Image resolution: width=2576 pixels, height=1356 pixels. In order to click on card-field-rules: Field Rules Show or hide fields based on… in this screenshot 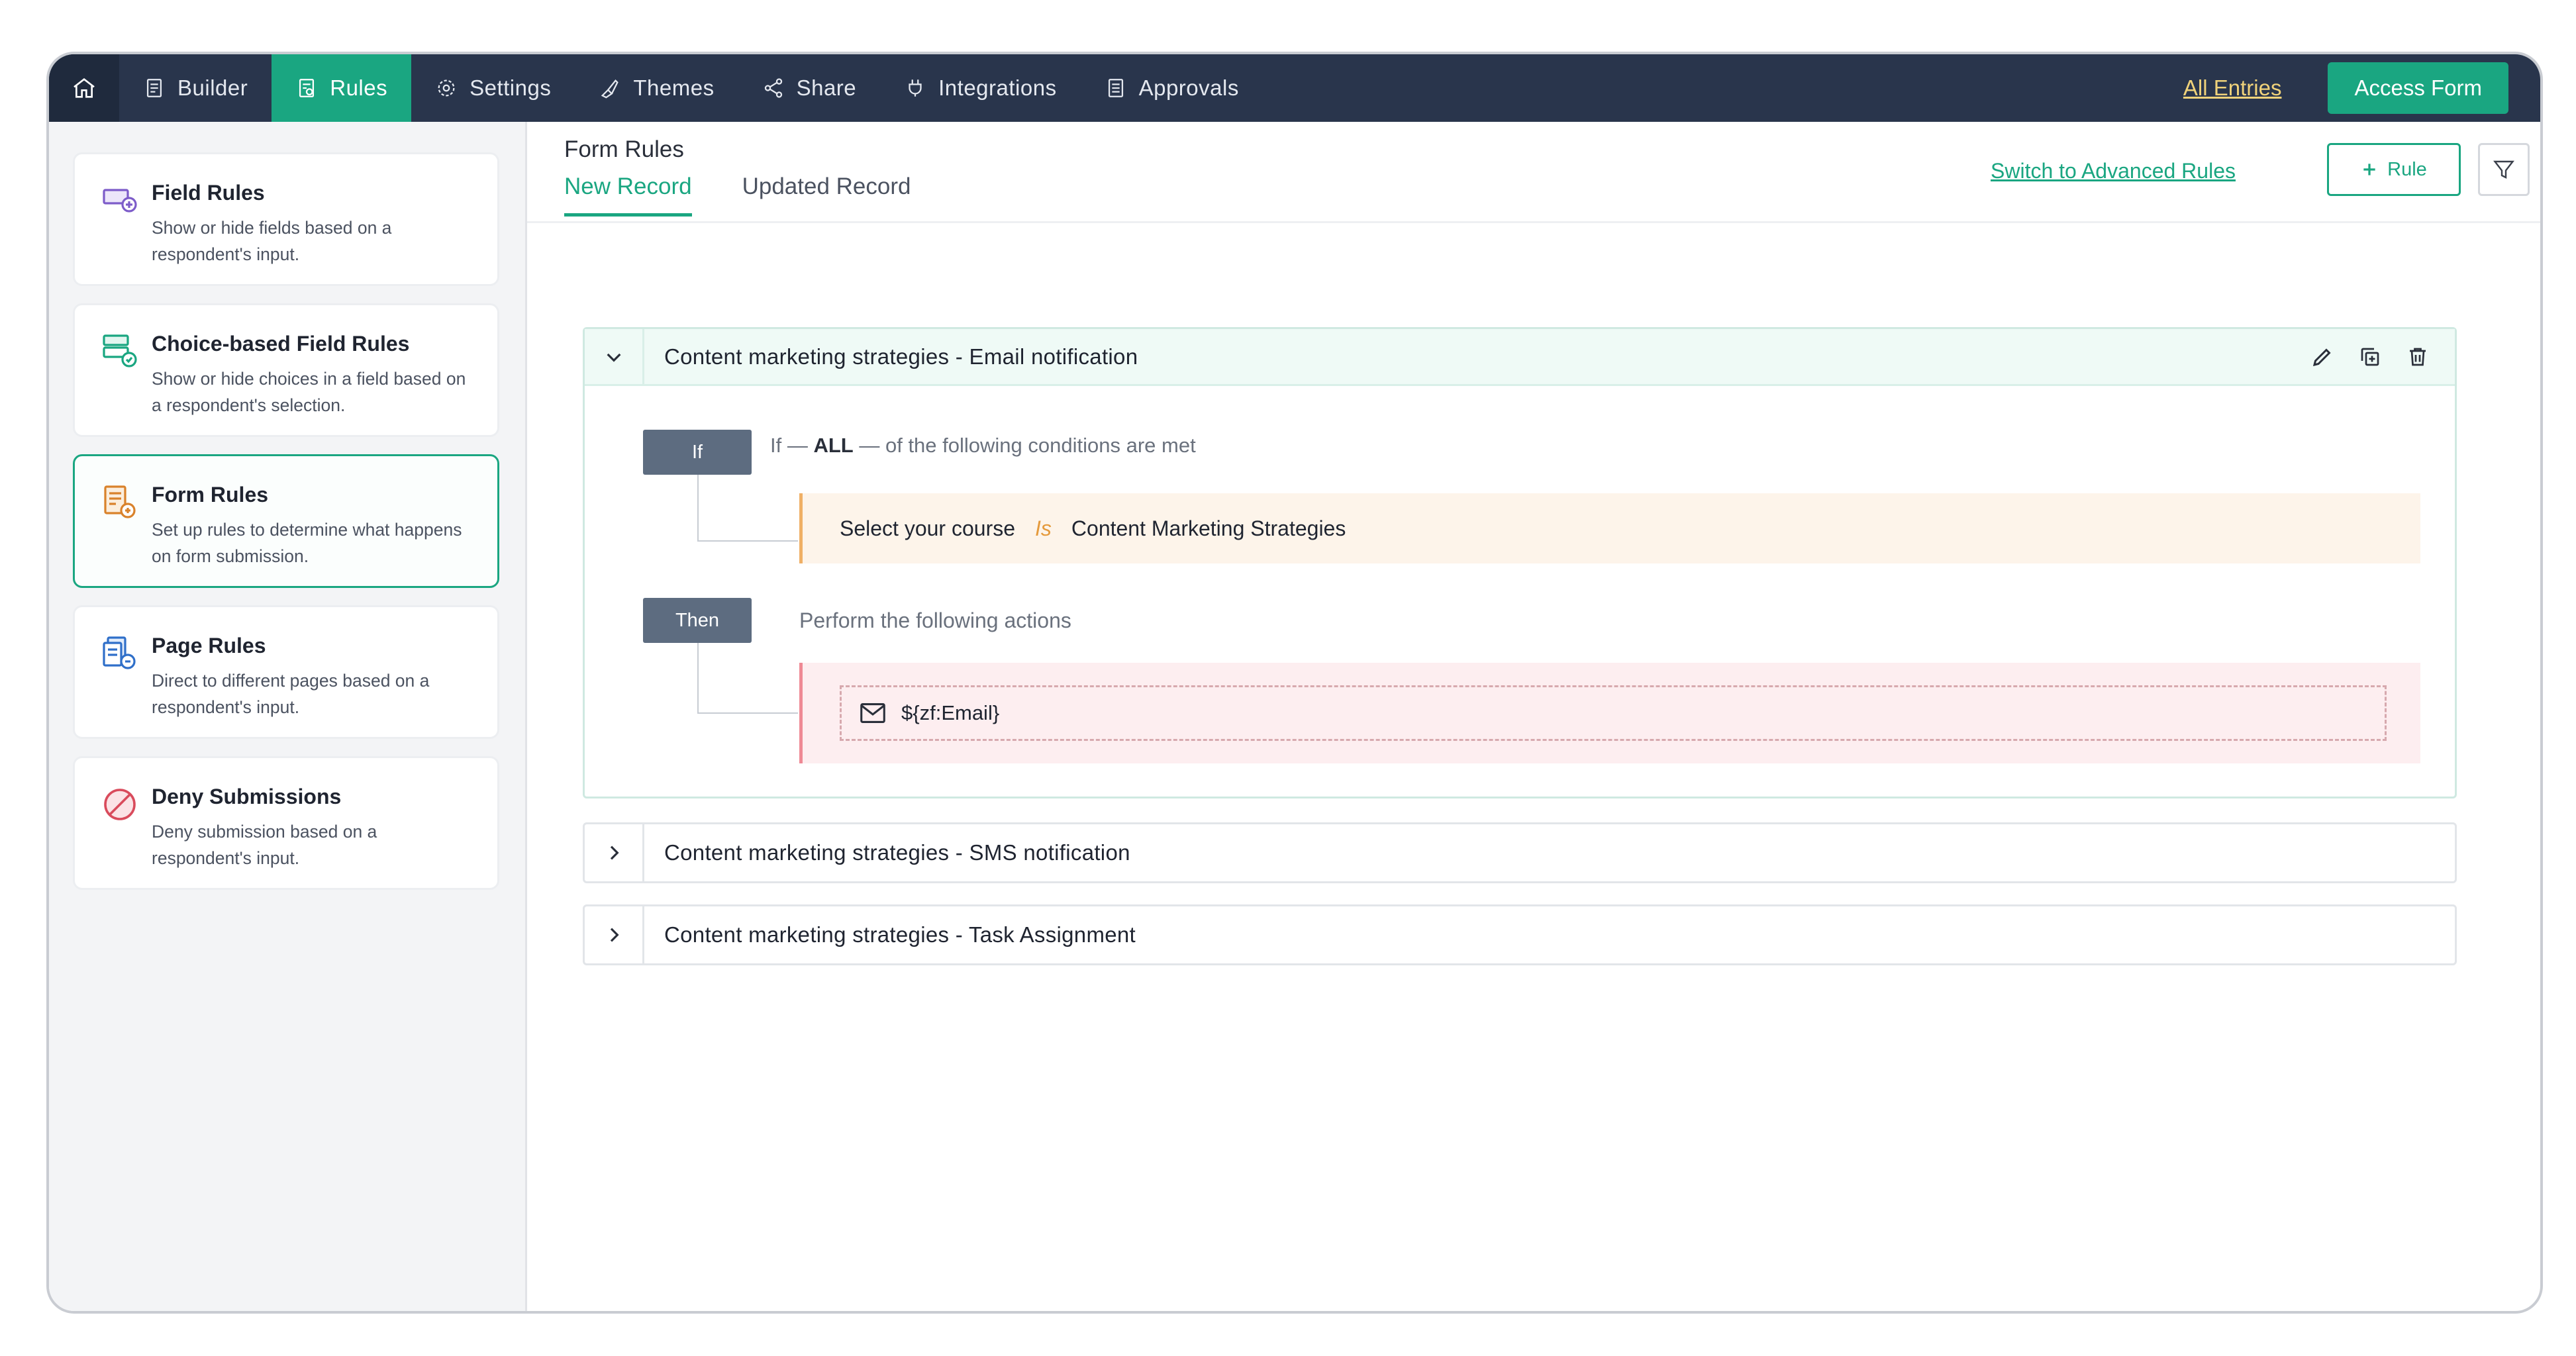, I will do `click(286, 219)`.